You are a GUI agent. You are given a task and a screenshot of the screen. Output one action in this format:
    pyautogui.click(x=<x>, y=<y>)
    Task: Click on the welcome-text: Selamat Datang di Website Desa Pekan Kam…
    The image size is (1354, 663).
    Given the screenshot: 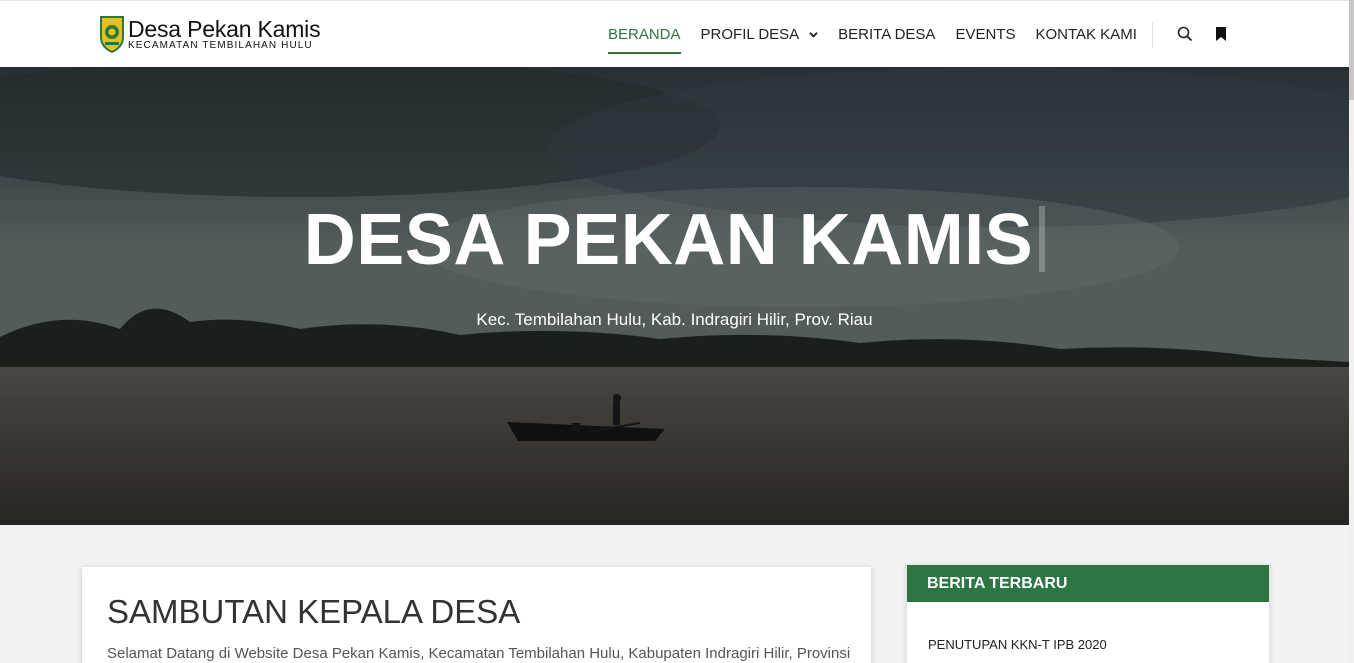 What is the action you would take?
    pyautogui.click(x=479, y=653)
    